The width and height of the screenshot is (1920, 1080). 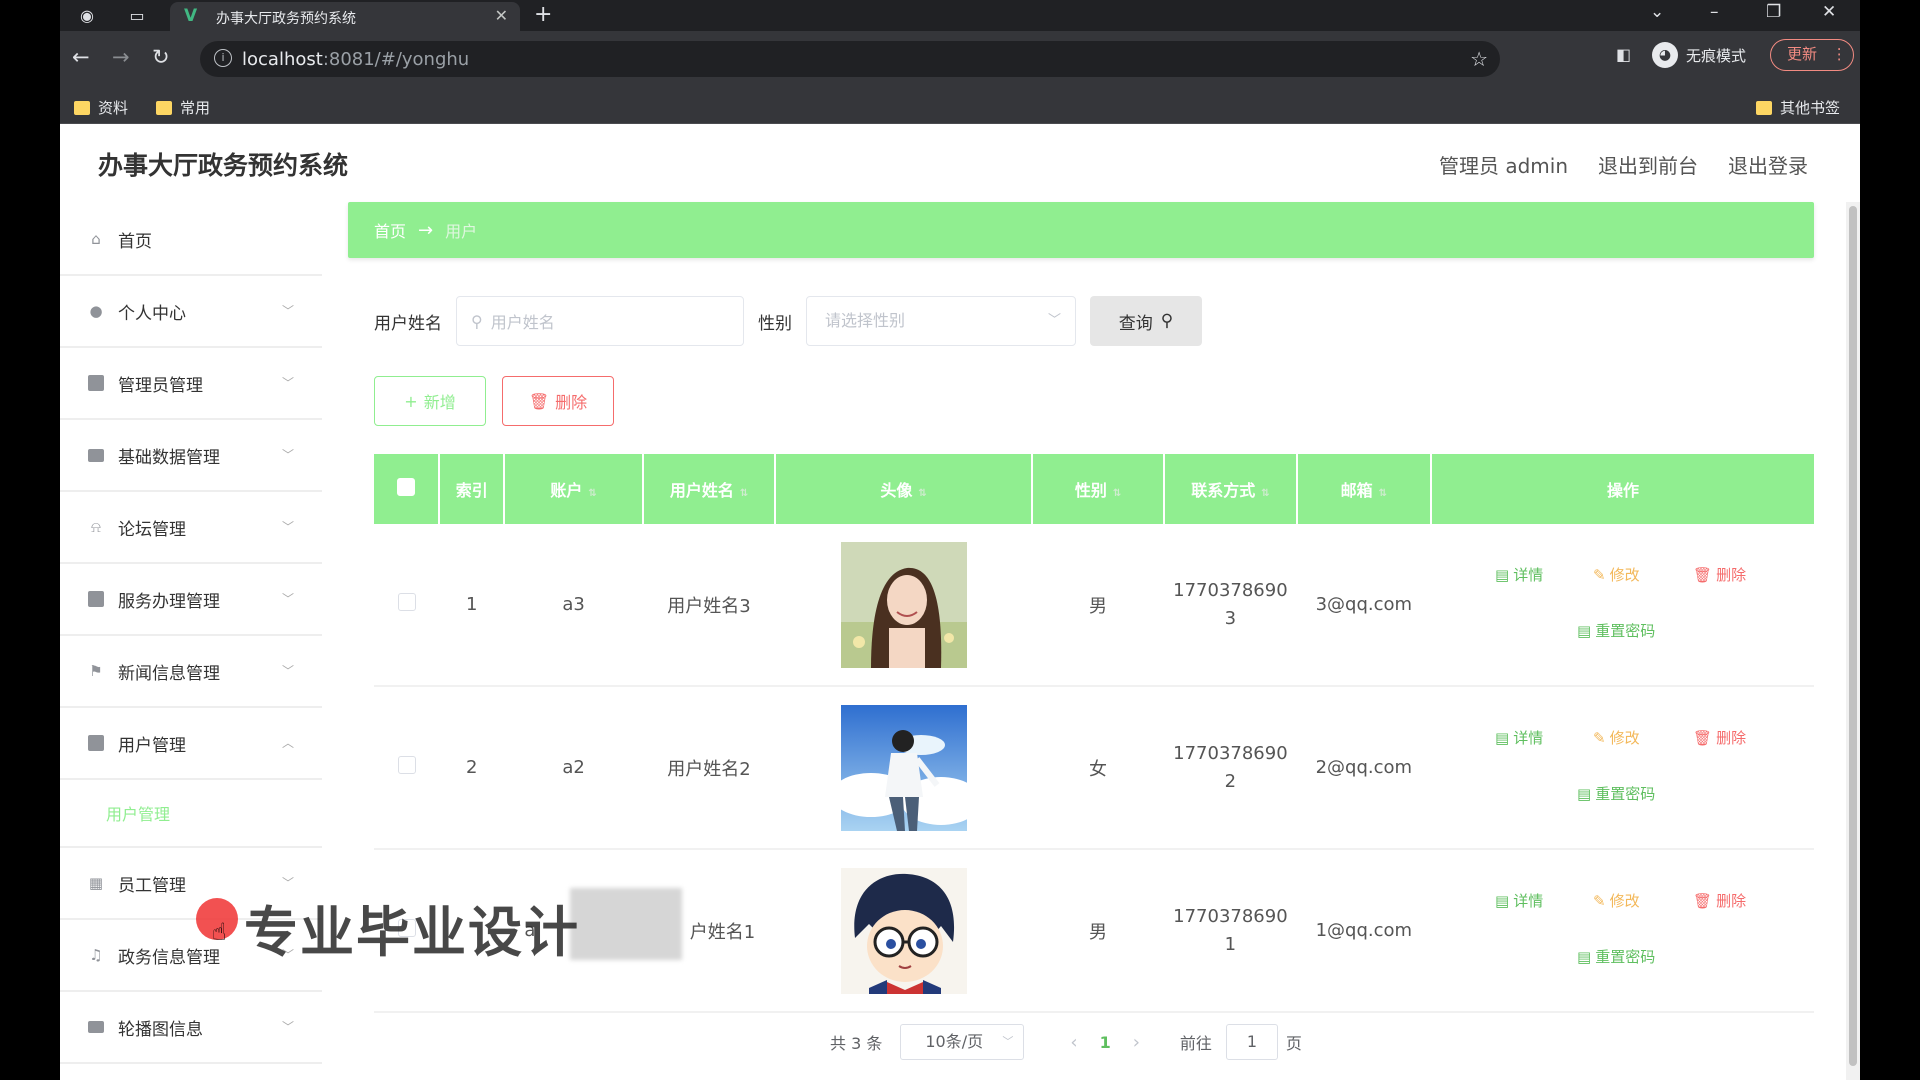 What do you see at coordinates (161, 57) in the screenshot?
I see `reload-icon: ↻` at bounding box center [161, 57].